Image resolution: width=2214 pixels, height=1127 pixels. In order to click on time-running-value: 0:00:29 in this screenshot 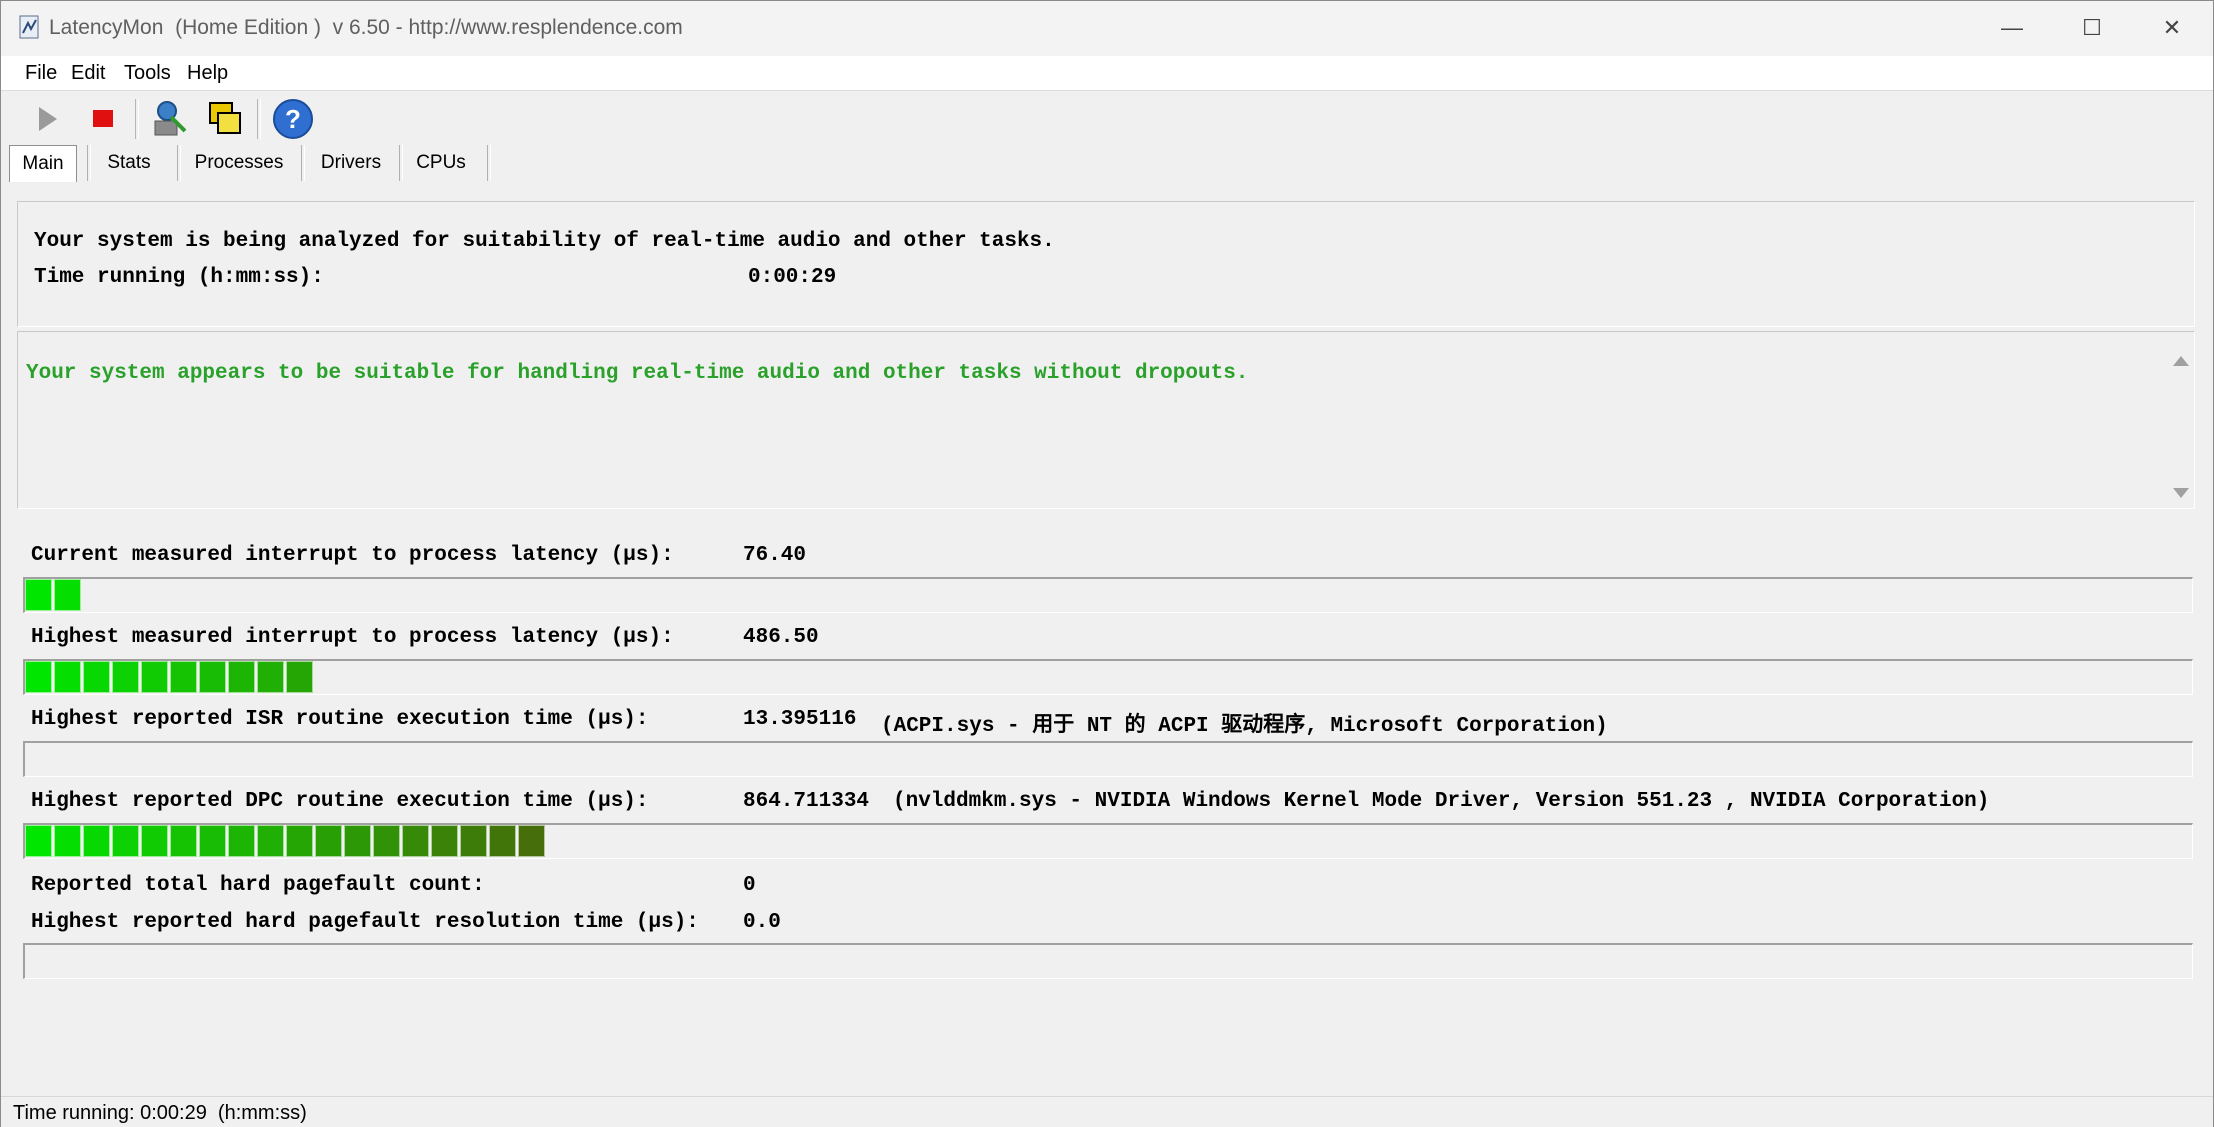, I will do `click(792, 277)`.